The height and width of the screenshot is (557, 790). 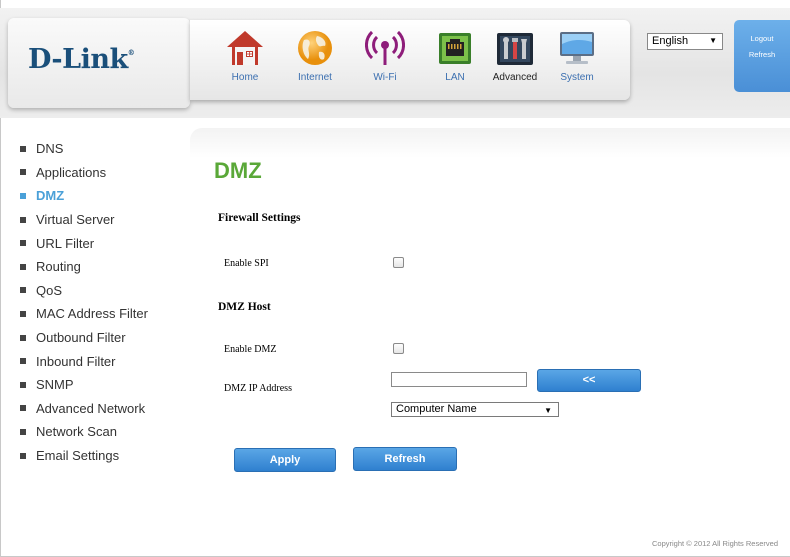 I want to click on enable-spi-checkbox, so click(x=398, y=262).